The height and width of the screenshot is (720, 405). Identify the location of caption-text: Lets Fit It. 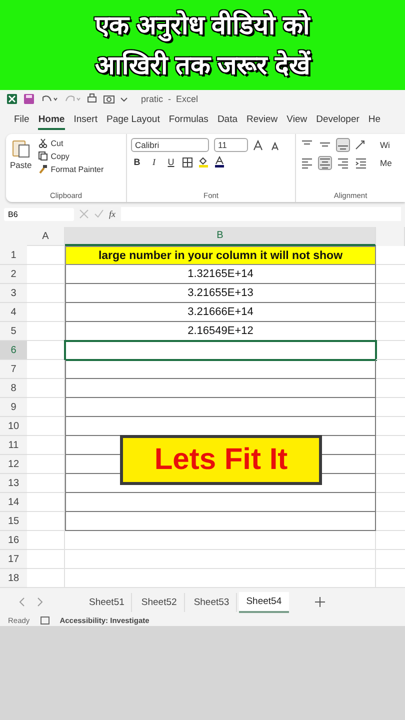
(221, 460).